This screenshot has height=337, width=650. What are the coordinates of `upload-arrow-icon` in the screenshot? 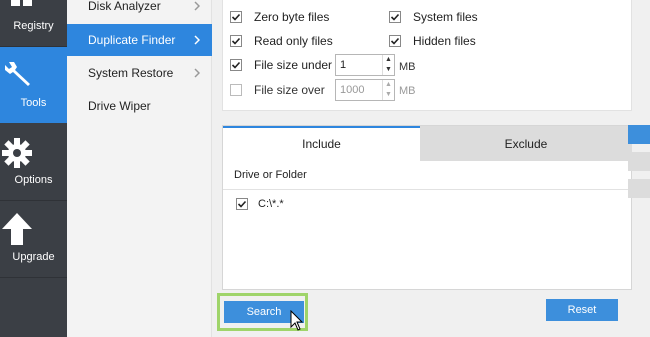 It's located at (17, 230).